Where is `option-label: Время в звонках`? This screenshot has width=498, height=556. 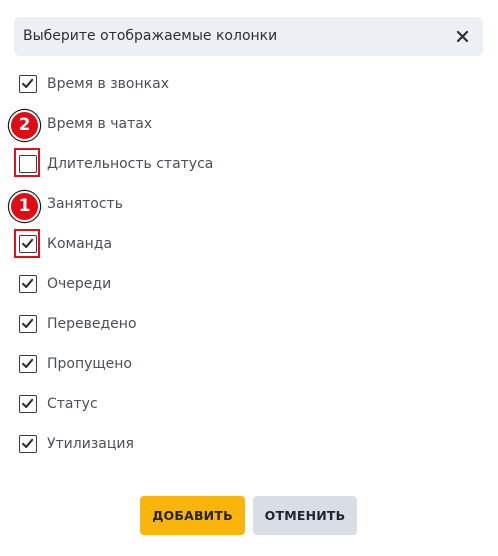 option-label: Время в звонках is located at coordinates (108, 84).